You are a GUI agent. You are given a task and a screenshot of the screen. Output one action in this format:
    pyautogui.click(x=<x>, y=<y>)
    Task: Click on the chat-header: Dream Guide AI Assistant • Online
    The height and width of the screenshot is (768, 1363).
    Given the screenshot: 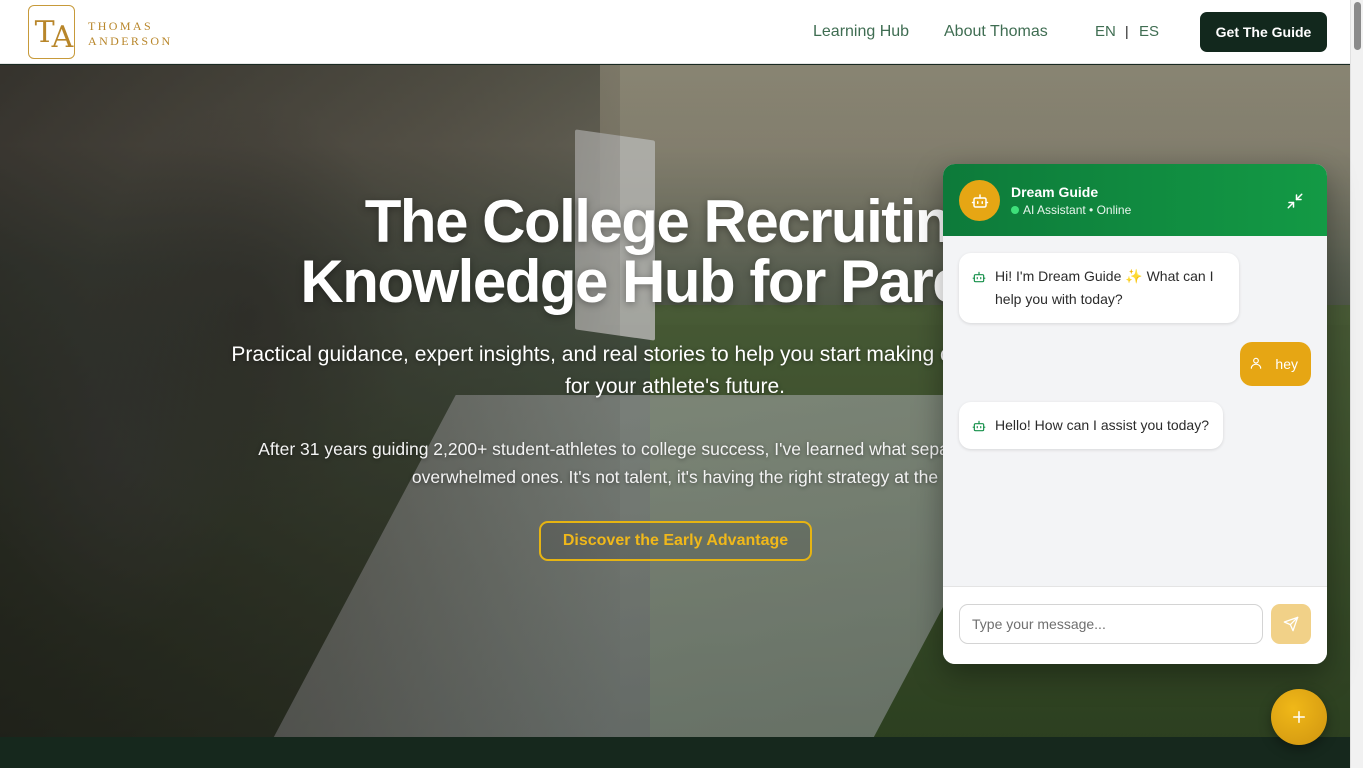 What is the action you would take?
    pyautogui.click(x=1135, y=200)
    